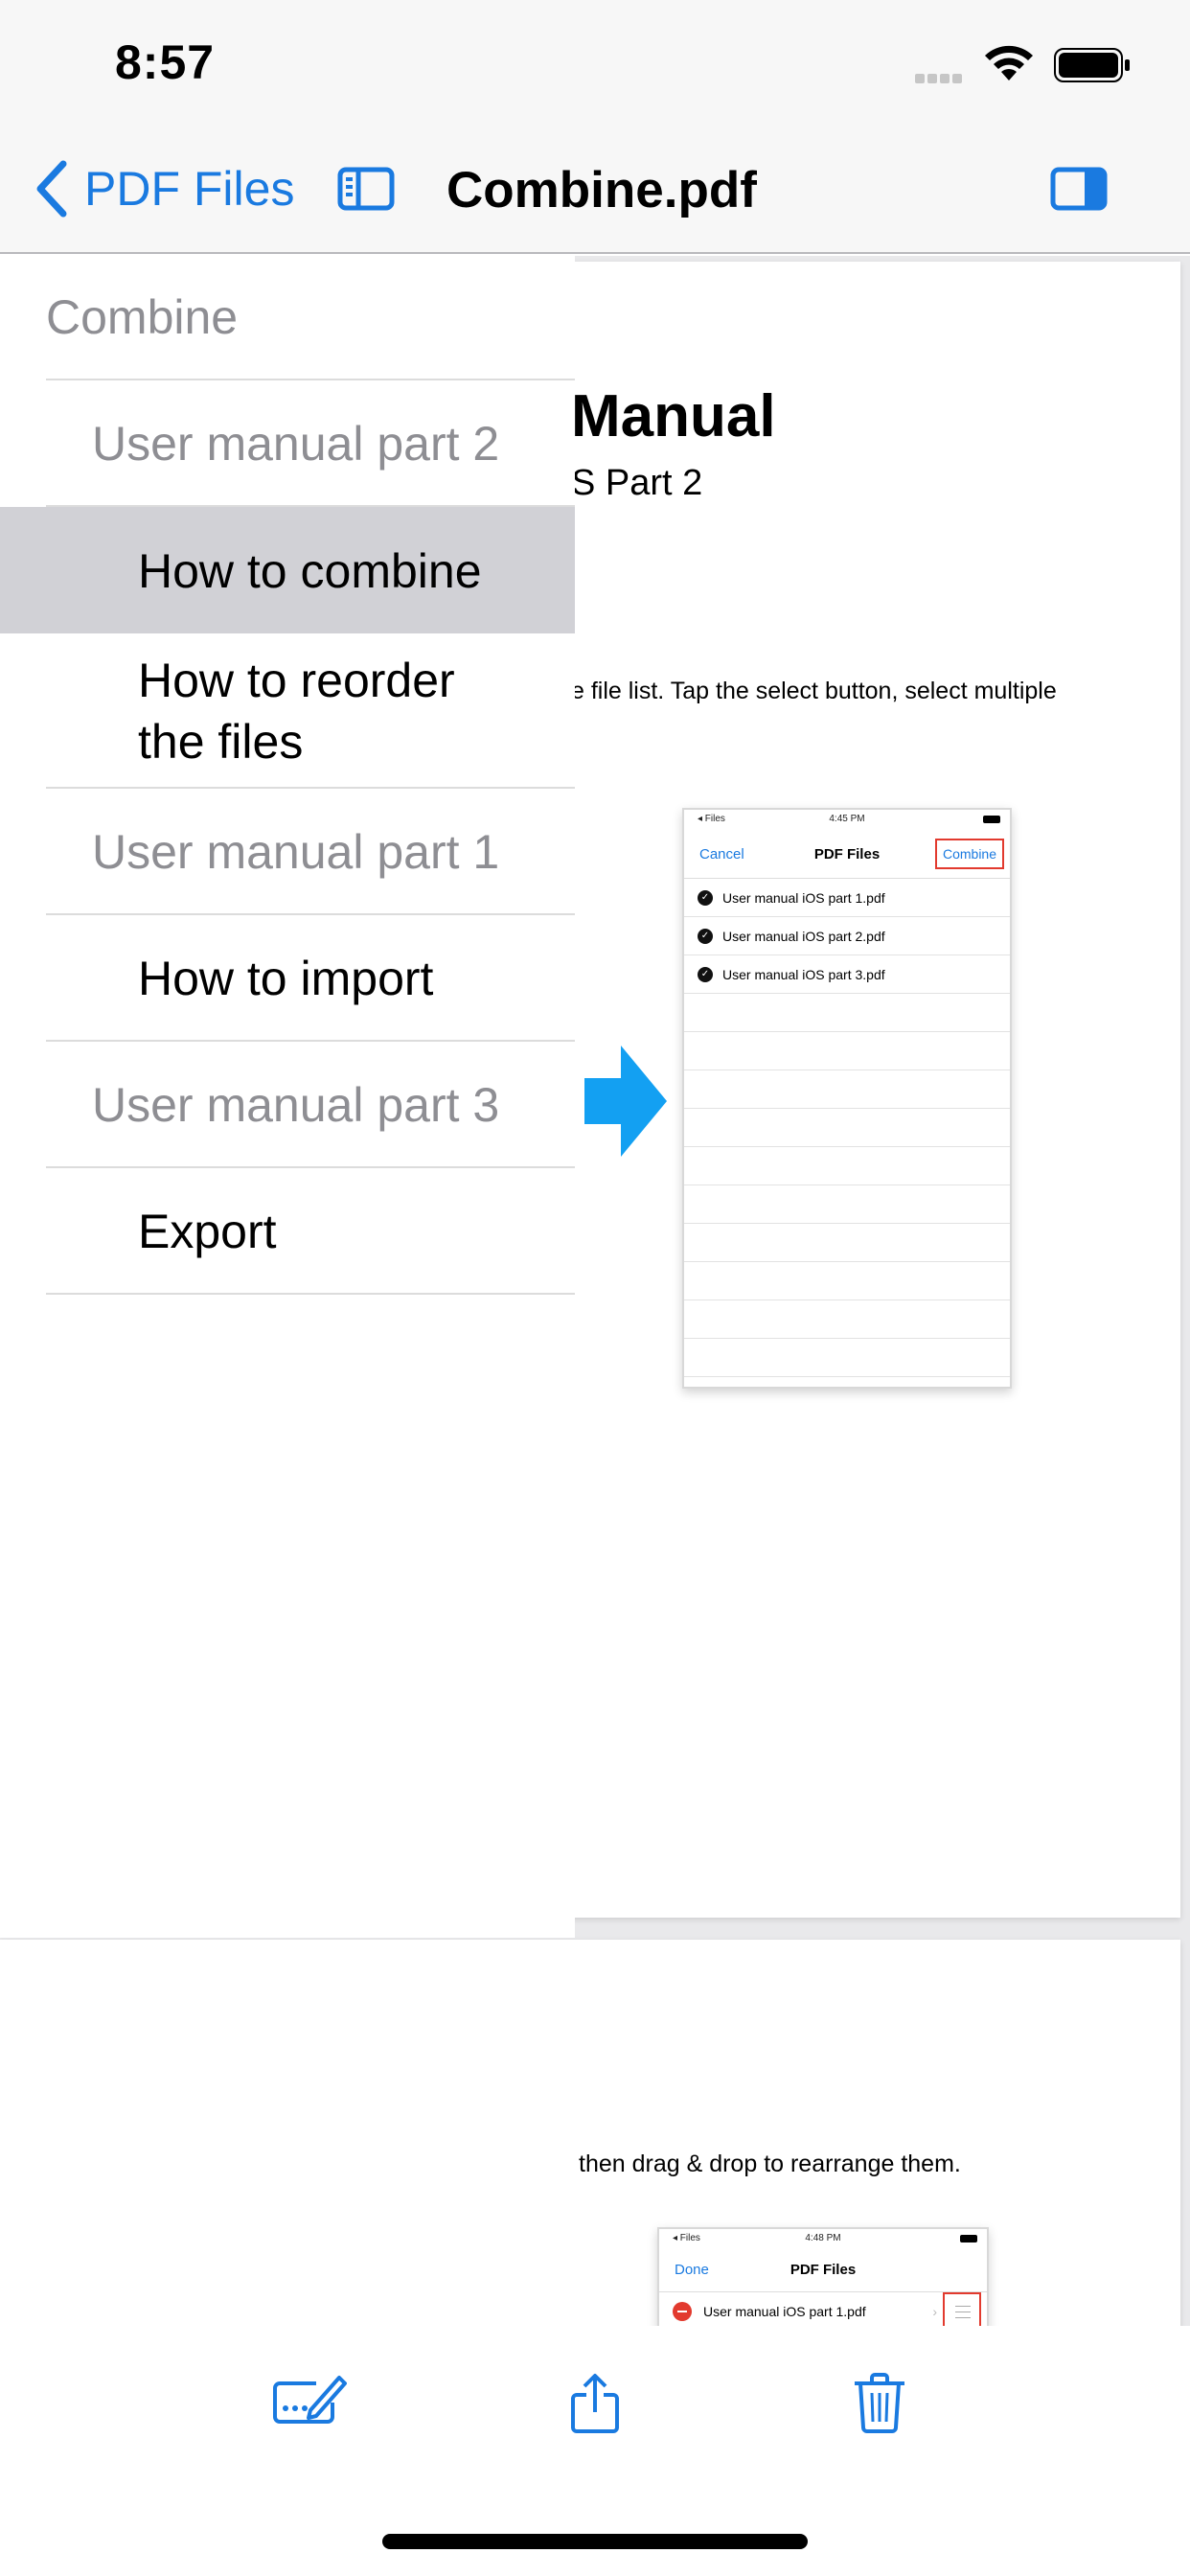  I want to click on mock-file-name: User manual iOS part 2.pdf, so click(804, 936).